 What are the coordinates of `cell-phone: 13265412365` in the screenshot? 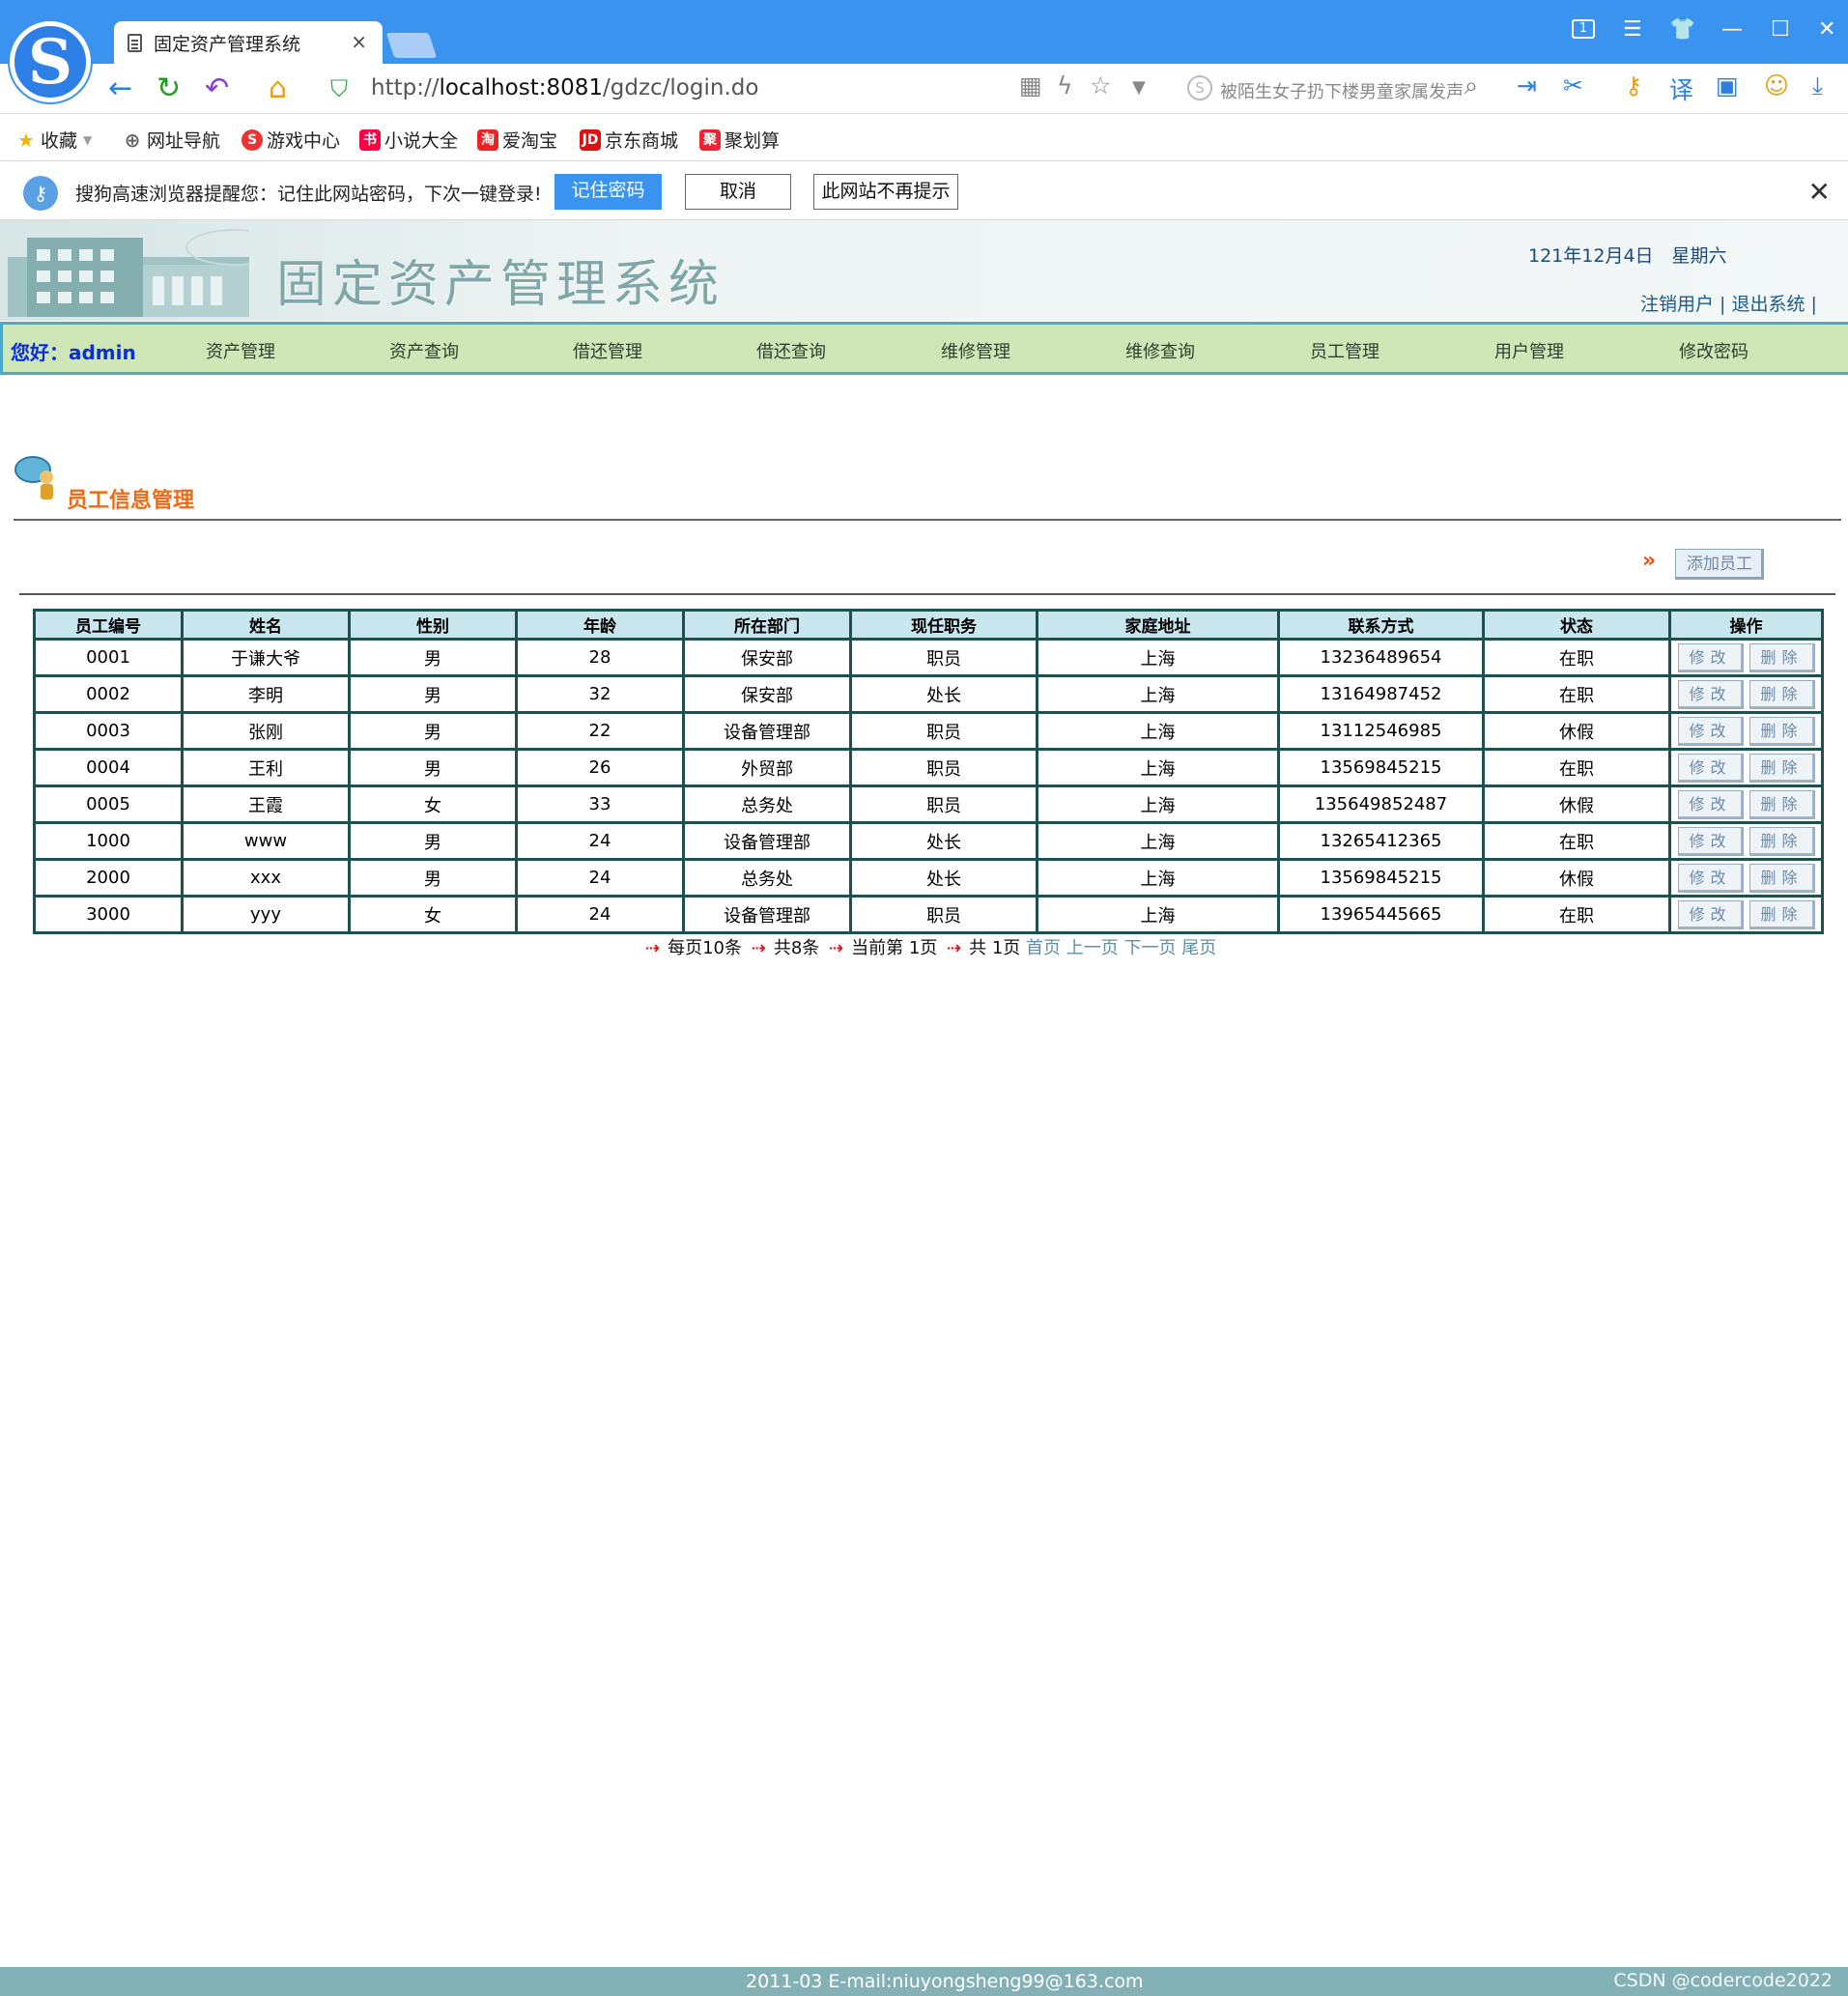 It's located at (1381, 841).